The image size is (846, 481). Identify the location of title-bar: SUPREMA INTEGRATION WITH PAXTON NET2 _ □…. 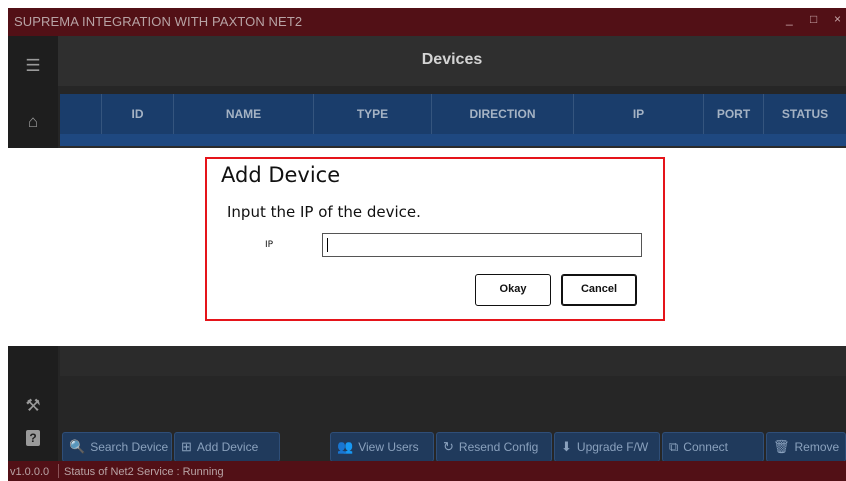
(427, 22).